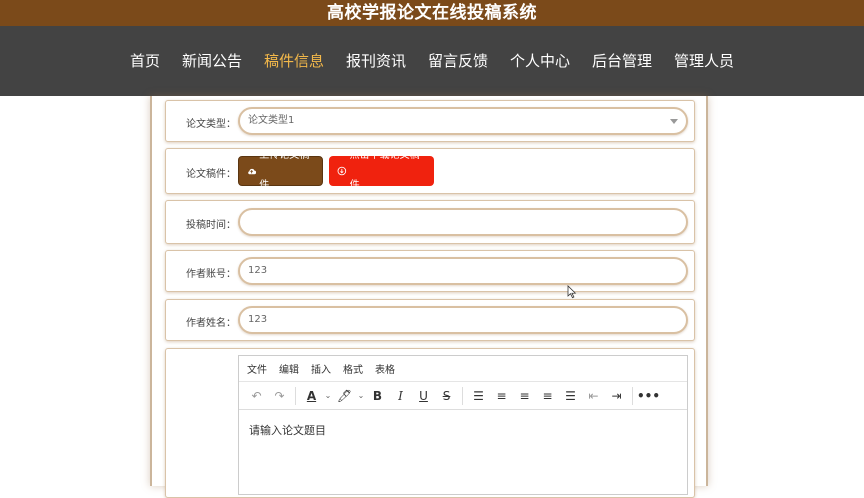  What do you see at coordinates (376, 61) in the screenshot?
I see `nav-journal-info: 报刊资讯` at bounding box center [376, 61].